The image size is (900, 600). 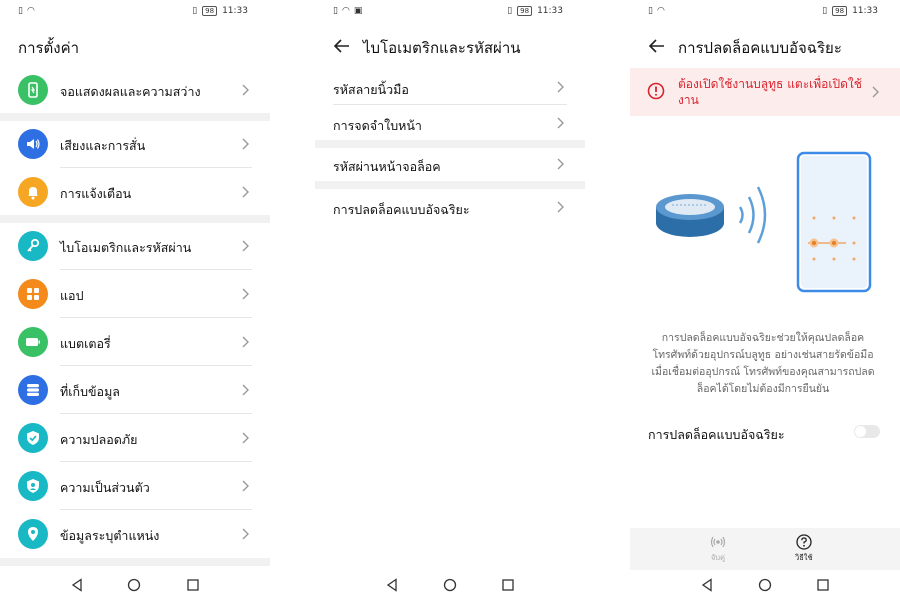 What do you see at coordinates (450, 13) in the screenshot?
I see `status-bar: ▯ ◠ ▣ ▯ 98 11:33` at bounding box center [450, 13].